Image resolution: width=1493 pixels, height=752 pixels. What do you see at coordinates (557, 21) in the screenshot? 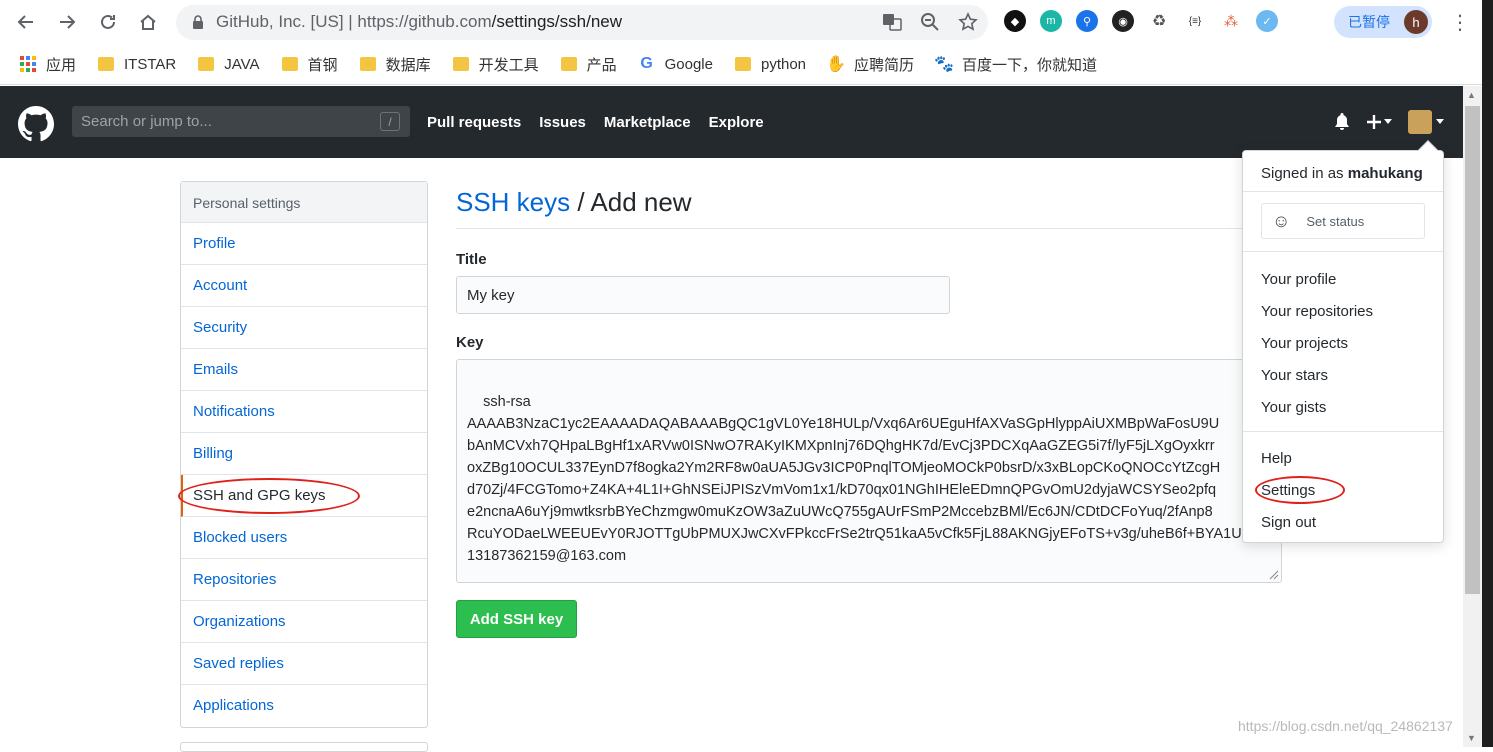
I see `url-path: /settings/ssh/new` at bounding box center [557, 21].